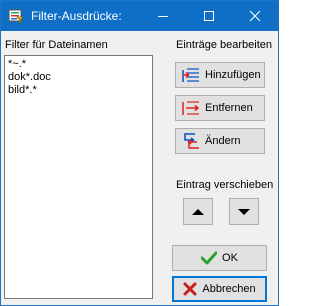 The image size is (320, 306). What do you see at coordinates (78, 77) in the screenshot?
I see `list-item: dok*.doc` at bounding box center [78, 77].